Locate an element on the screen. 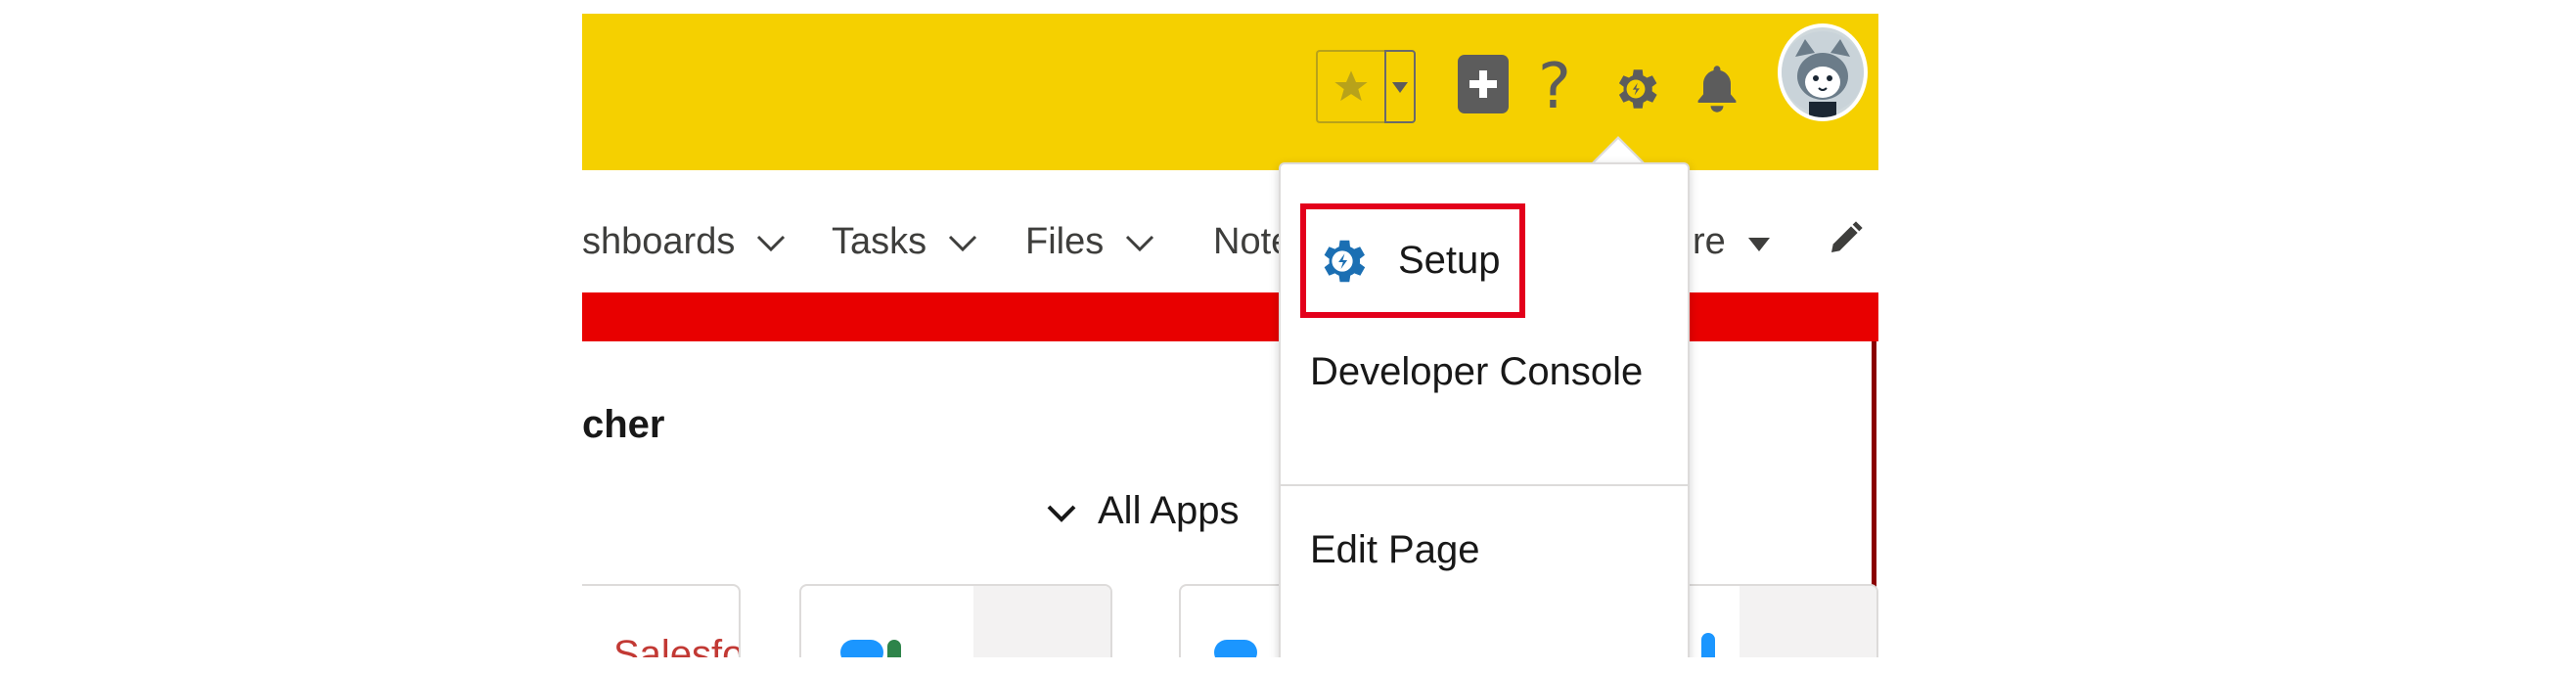  app-launcher-title: cher is located at coordinates (623, 424).